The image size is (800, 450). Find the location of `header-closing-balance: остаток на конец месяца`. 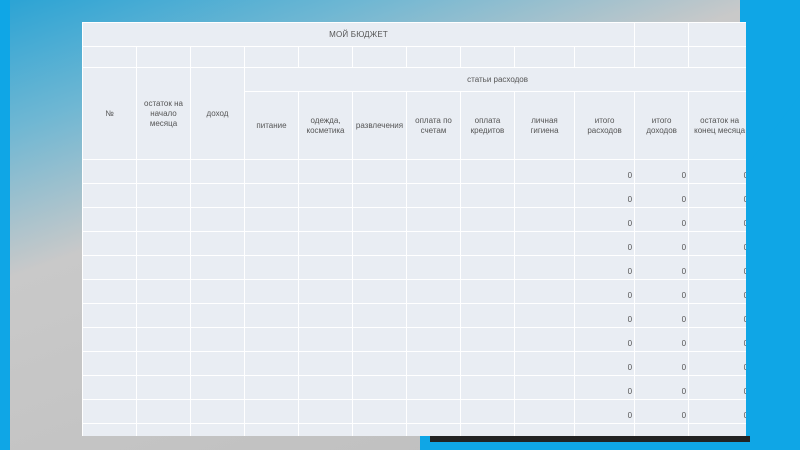

header-closing-balance: остаток на конец месяца is located at coordinates (717, 125).